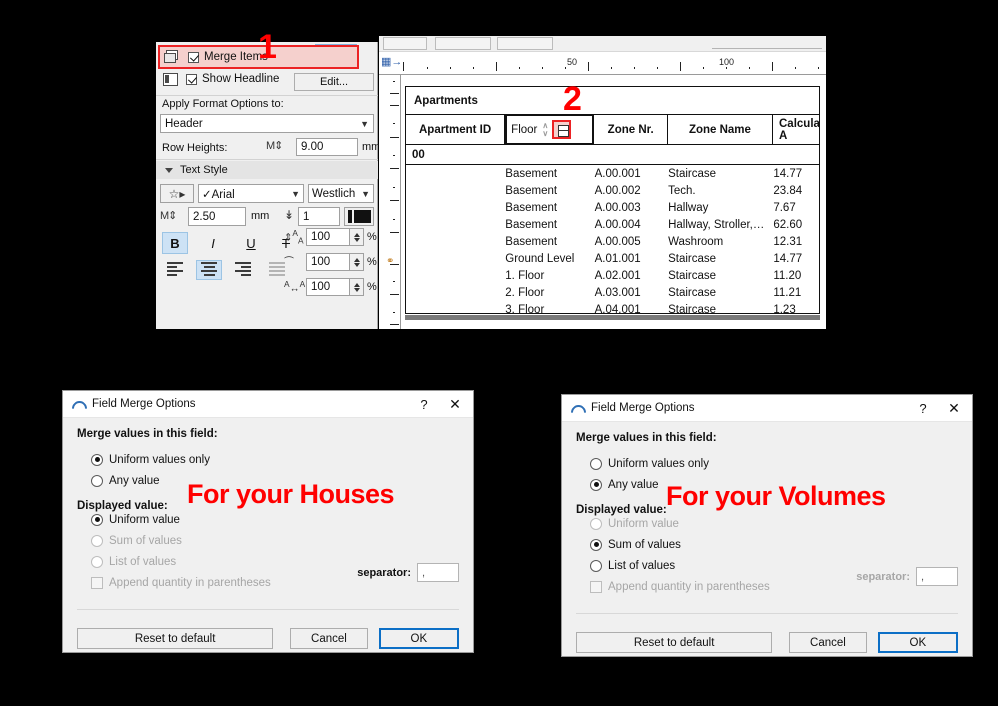 This screenshot has width=998, height=706. I want to click on cell-zone-nr: A.00.002, so click(631, 191).